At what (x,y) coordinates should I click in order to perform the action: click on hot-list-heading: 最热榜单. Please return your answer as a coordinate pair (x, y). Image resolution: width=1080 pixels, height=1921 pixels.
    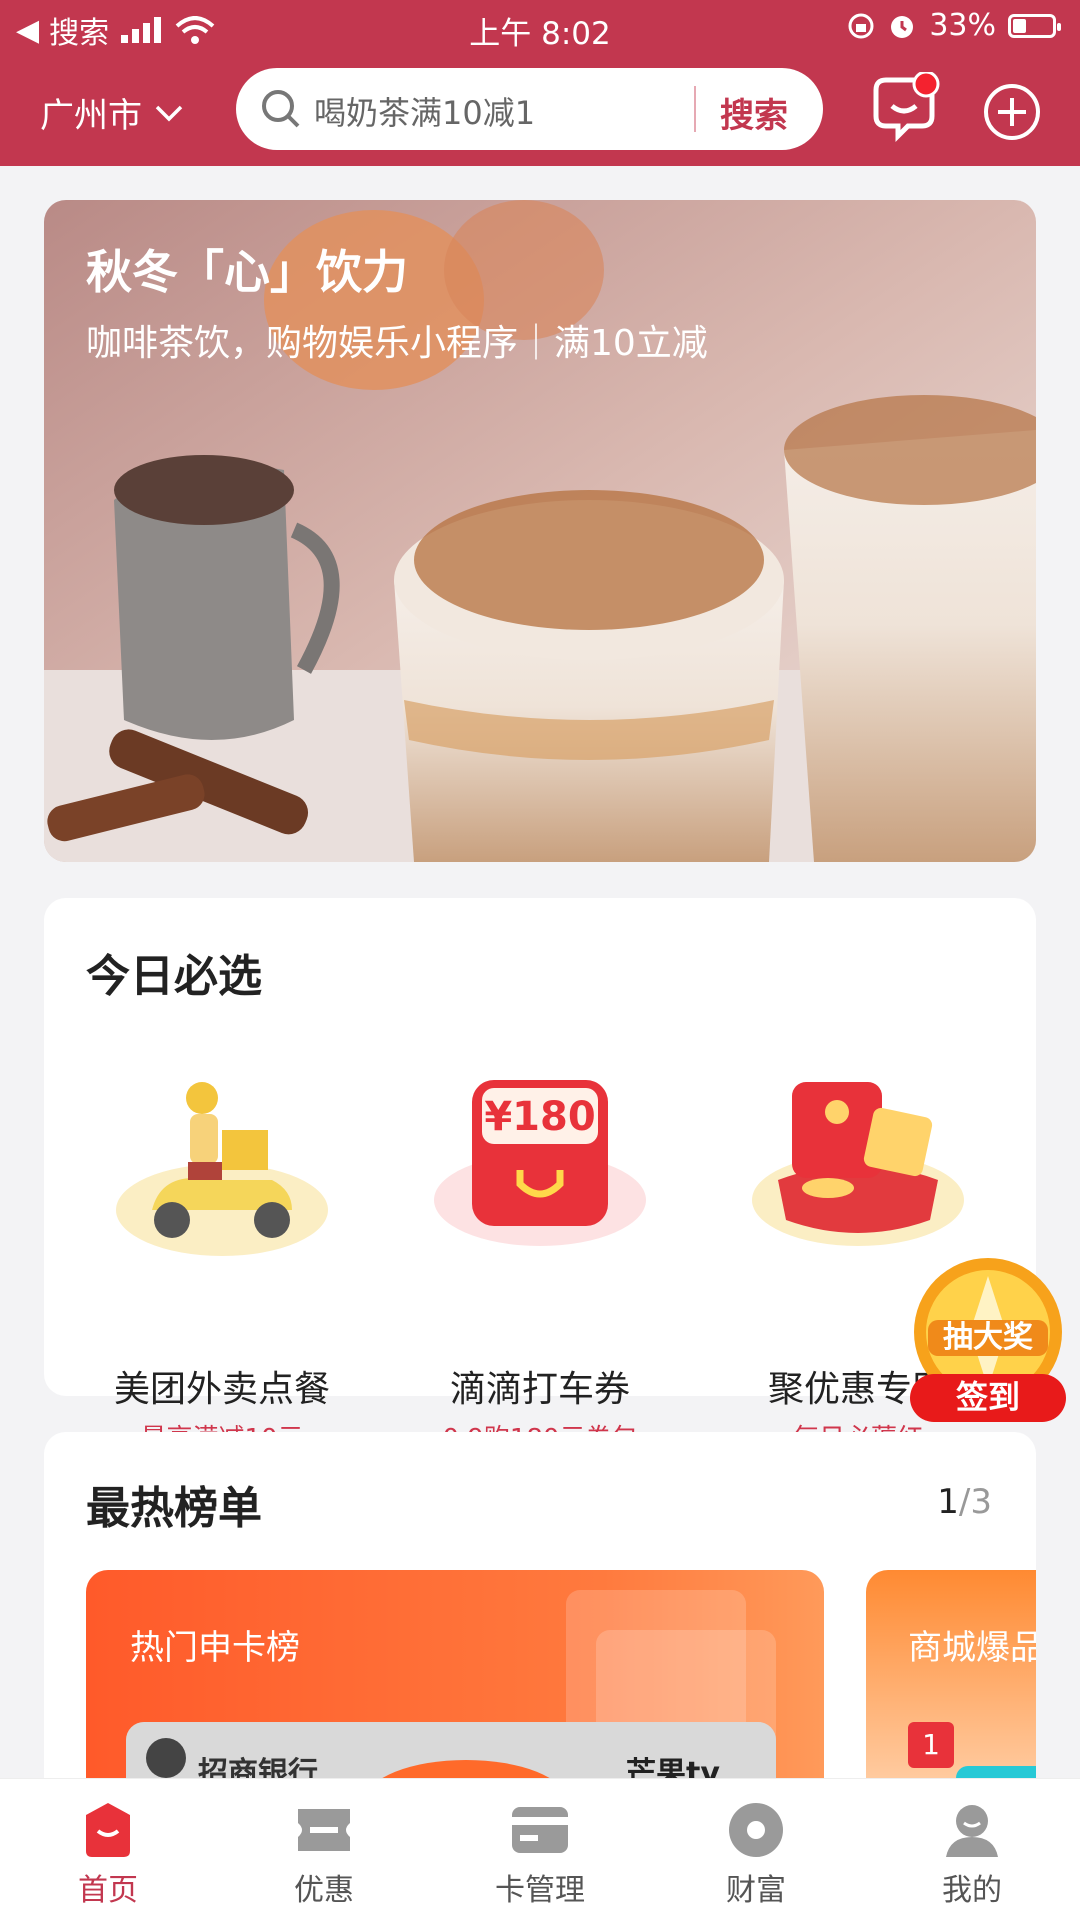
    Looking at the image, I should click on (174, 1508).